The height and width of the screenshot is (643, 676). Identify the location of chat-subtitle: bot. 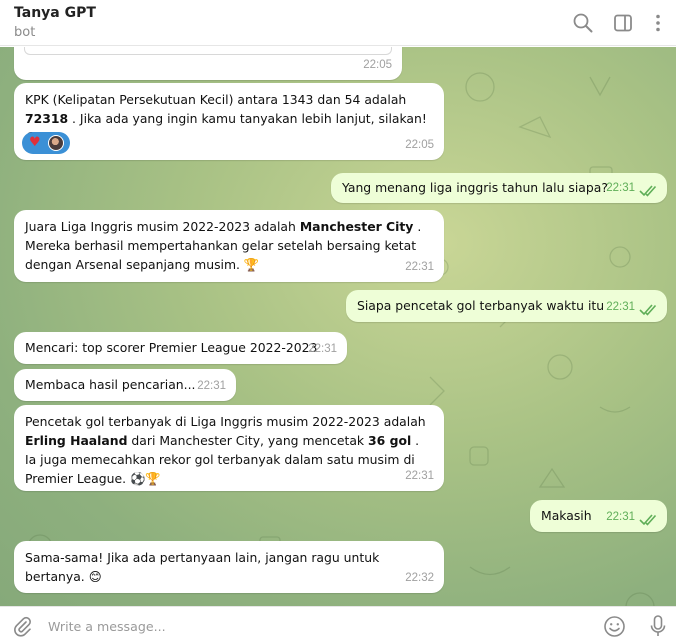
(25, 32).